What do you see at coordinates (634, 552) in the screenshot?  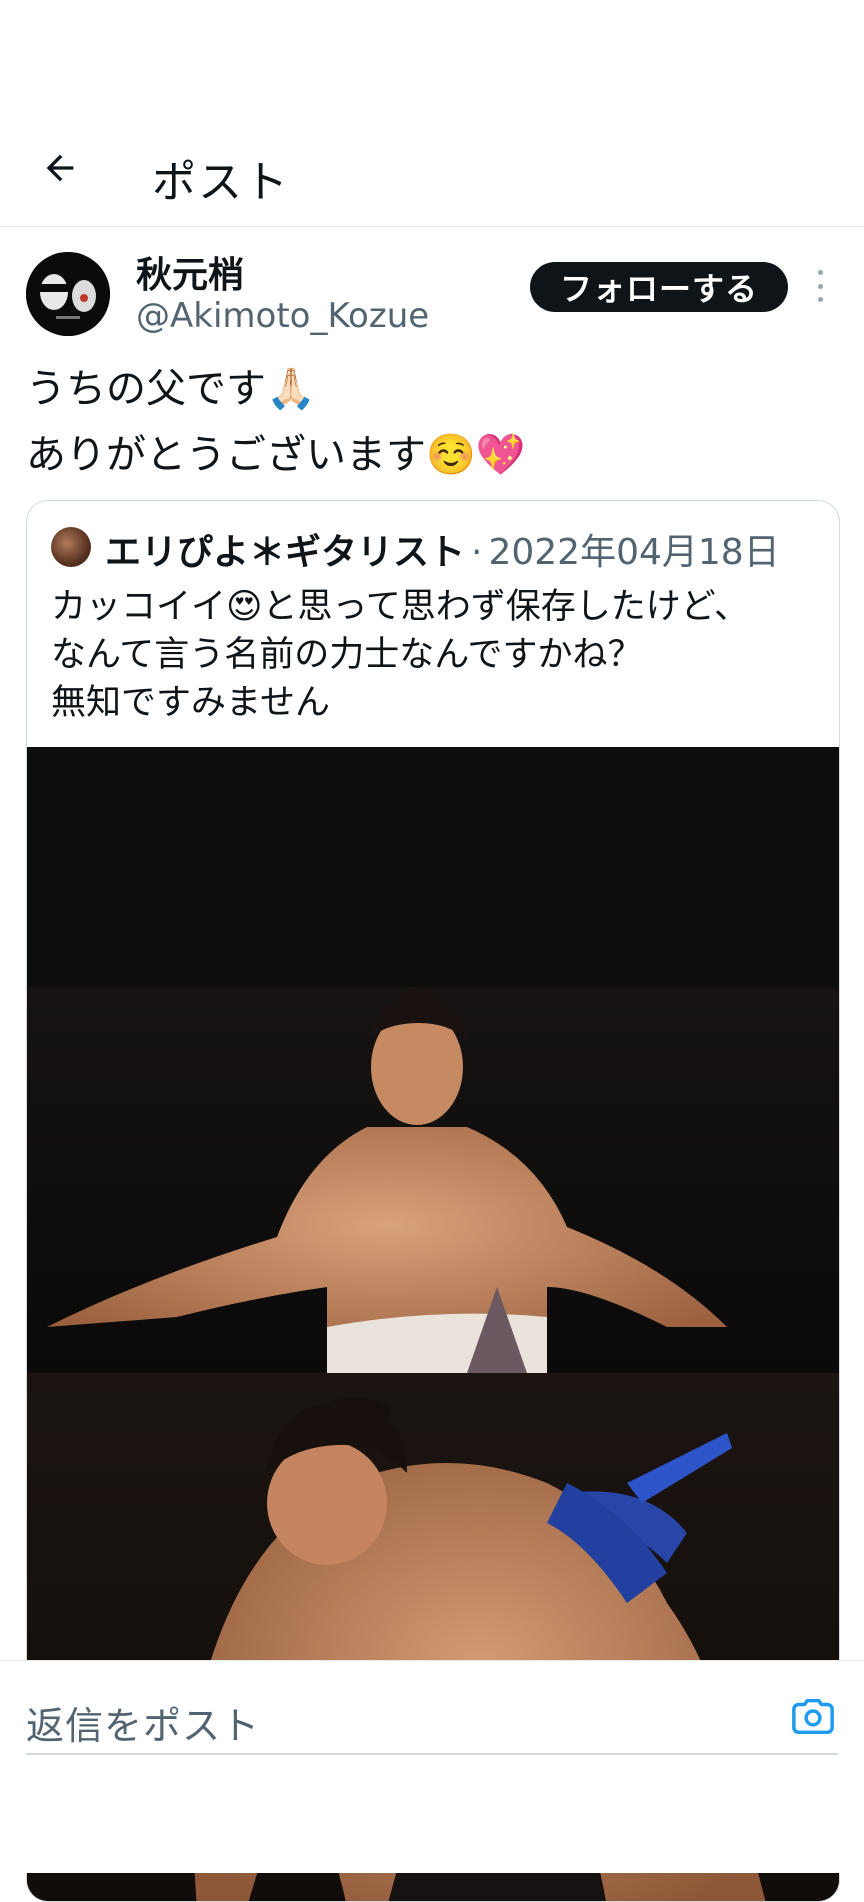 I see `quoted-date: 2022年04月18日` at bounding box center [634, 552].